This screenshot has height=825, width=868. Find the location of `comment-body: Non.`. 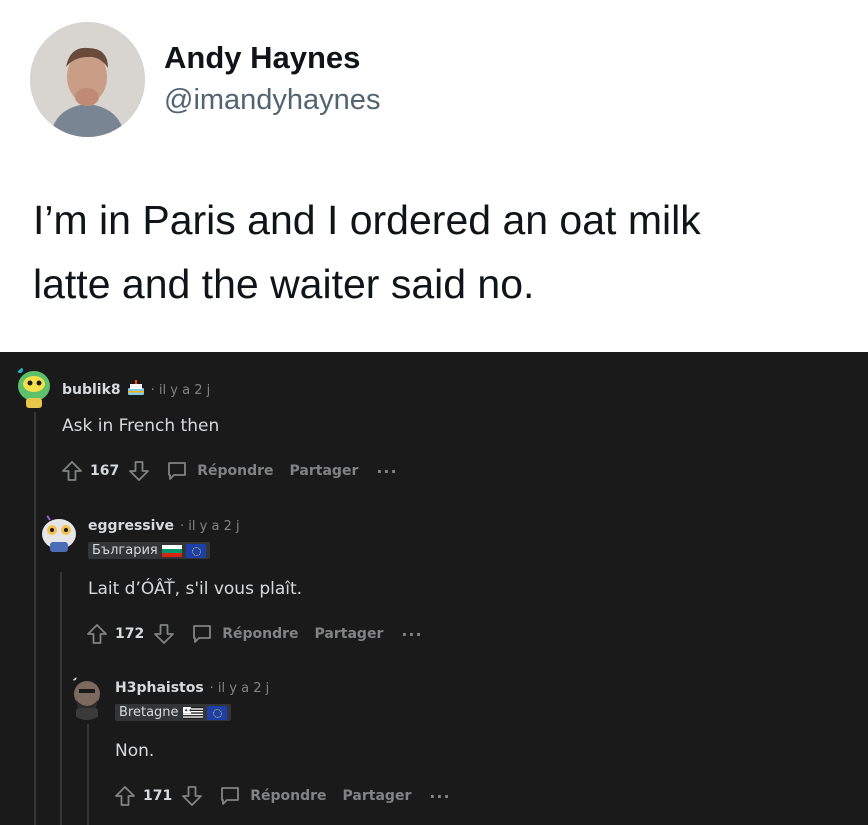

comment-body: Non. is located at coordinates (135, 751).